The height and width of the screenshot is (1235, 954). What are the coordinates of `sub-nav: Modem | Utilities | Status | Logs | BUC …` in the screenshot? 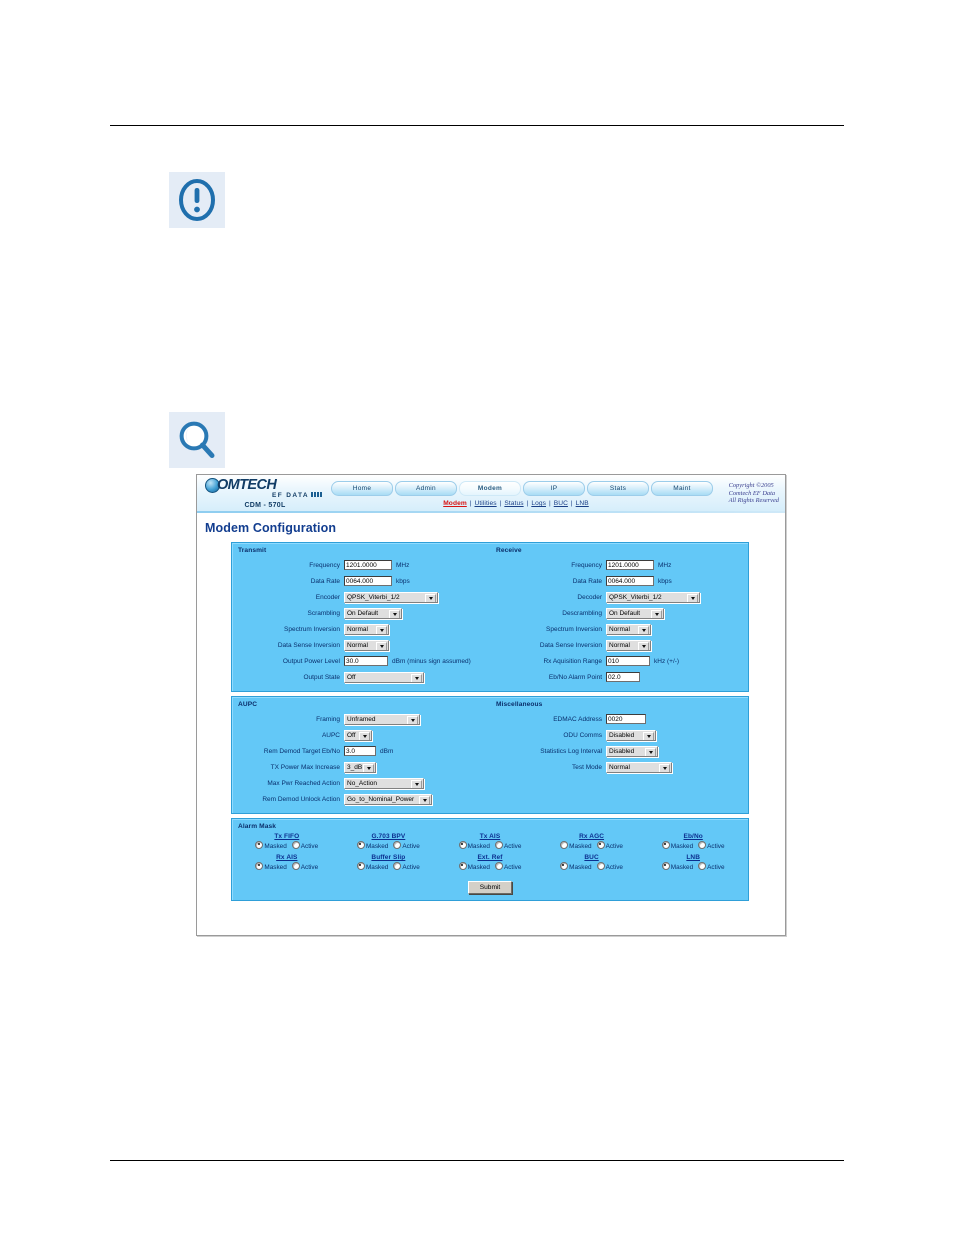 It's located at (516, 503).